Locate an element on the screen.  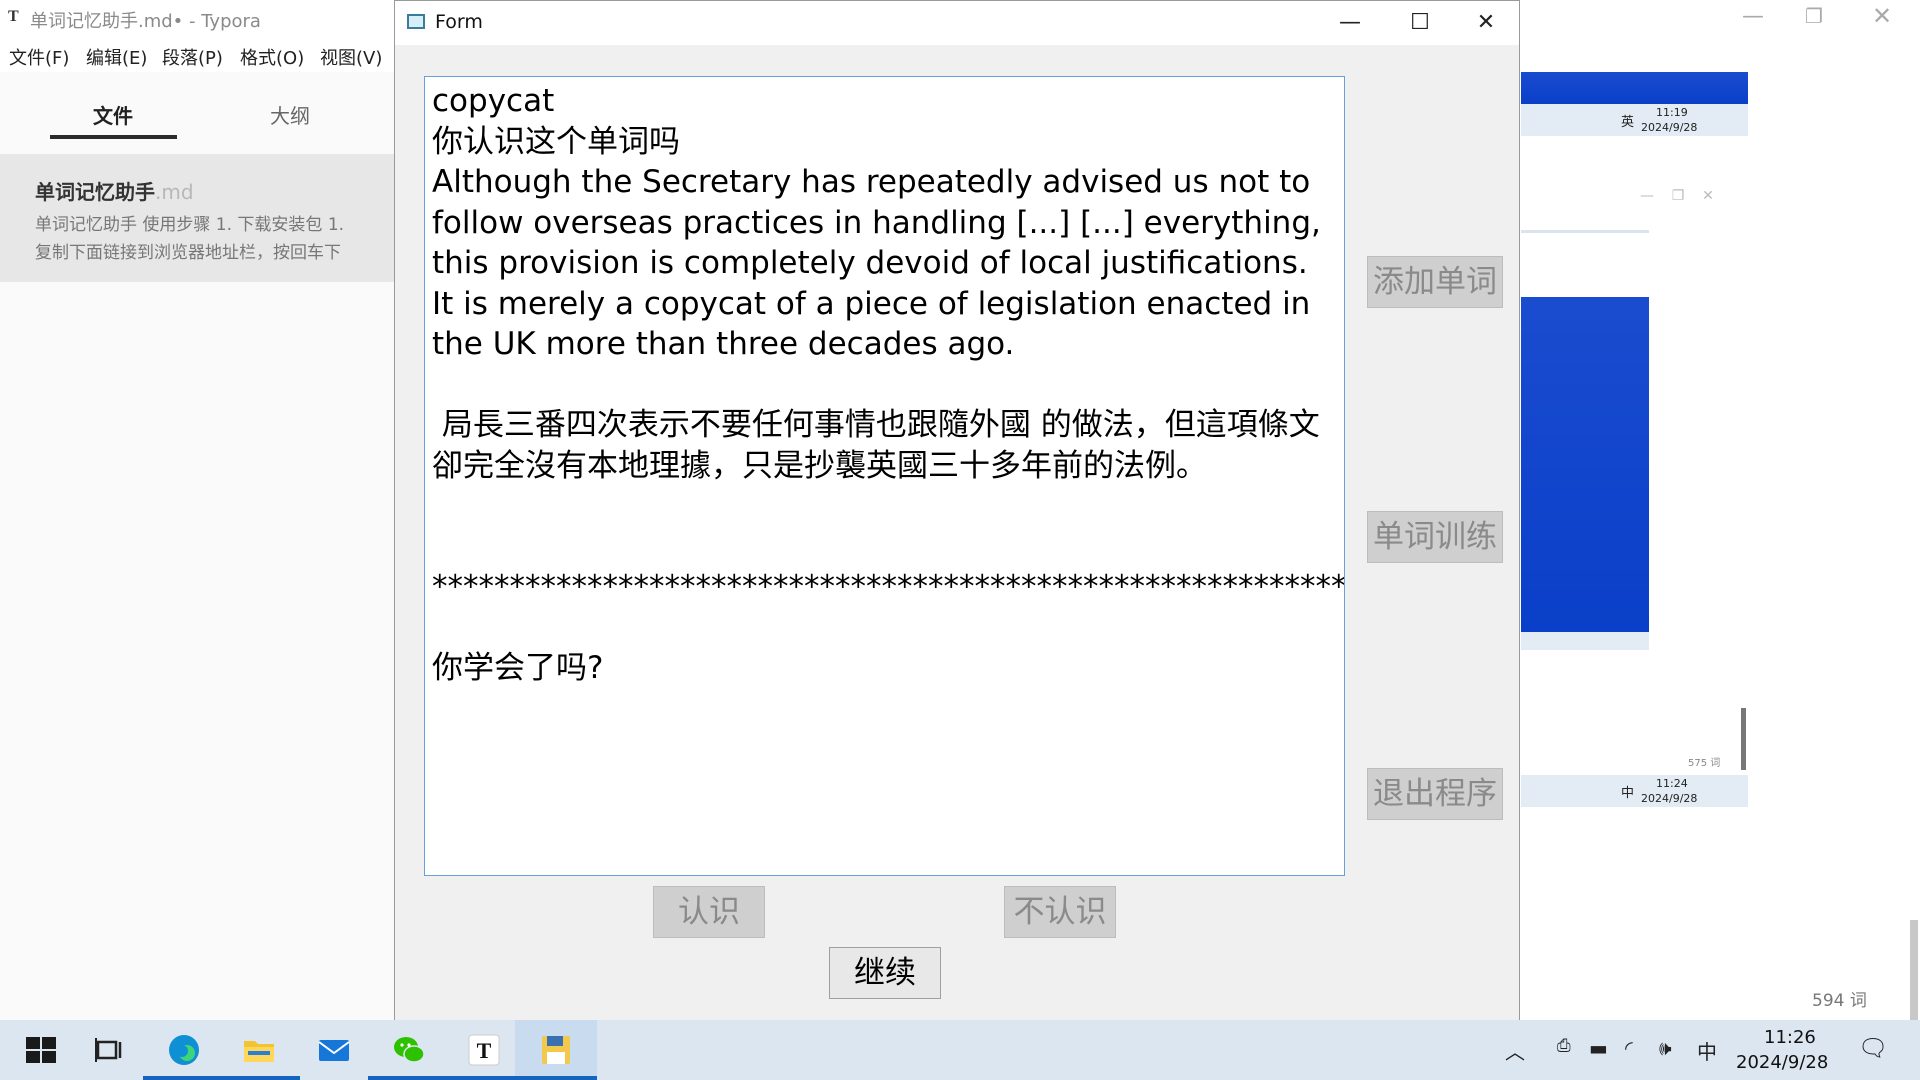
svg-text: T is located at coordinates (484, 1050).